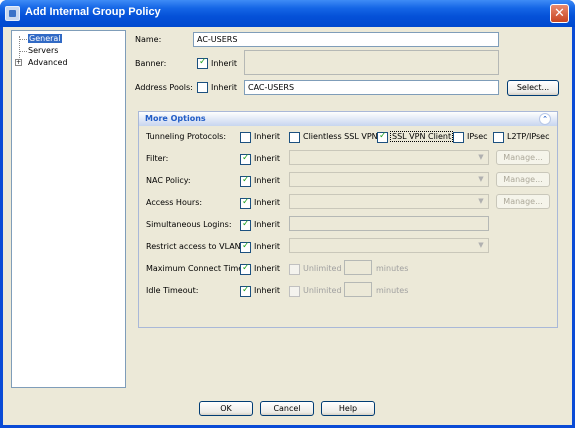 This screenshot has height=428, width=575. Describe the element at coordinates (245, 203) in the screenshot. I see `access-hours-inherit-checkbox` at that location.